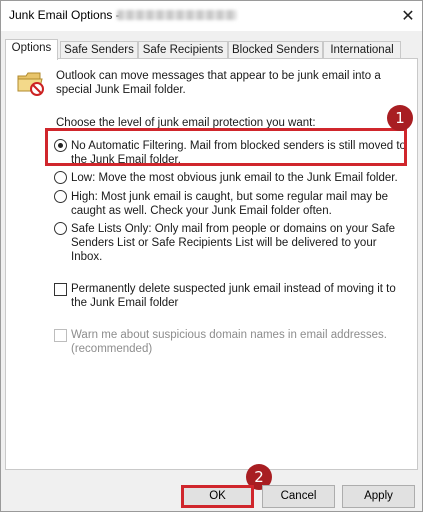 The width and height of the screenshot is (423, 512). I want to click on tab-safe-recipients: Safe Recipients, so click(183, 50).